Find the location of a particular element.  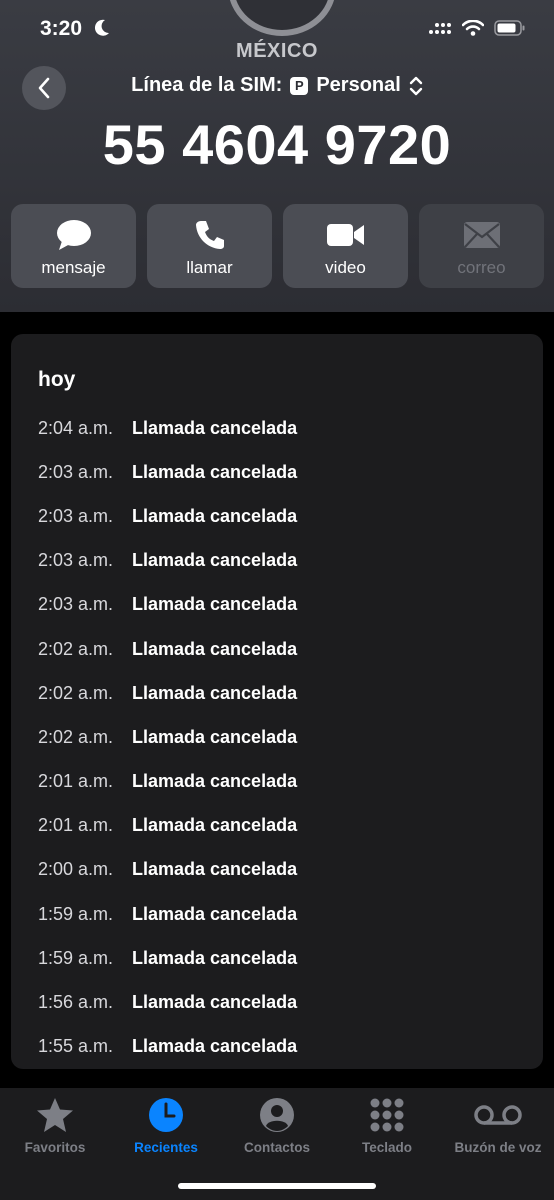

sim-badge: P is located at coordinates (299, 85).